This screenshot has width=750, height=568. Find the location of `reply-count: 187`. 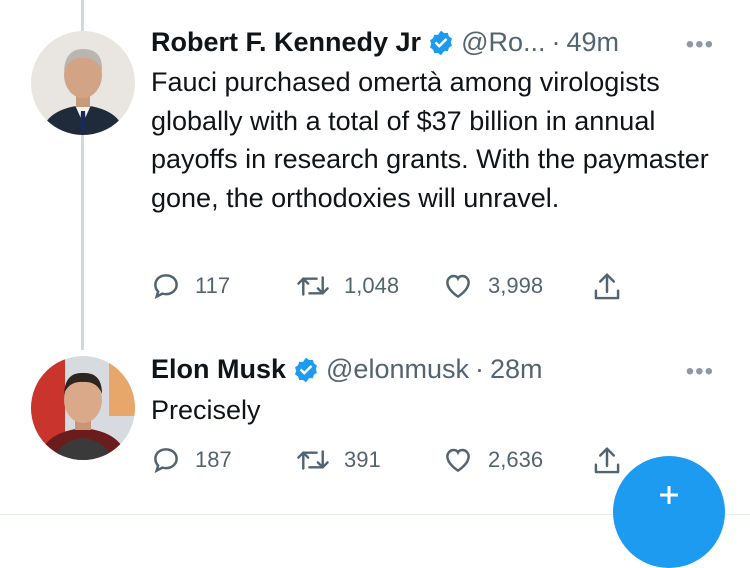

reply-count: 187 is located at coordinates (213, 459).